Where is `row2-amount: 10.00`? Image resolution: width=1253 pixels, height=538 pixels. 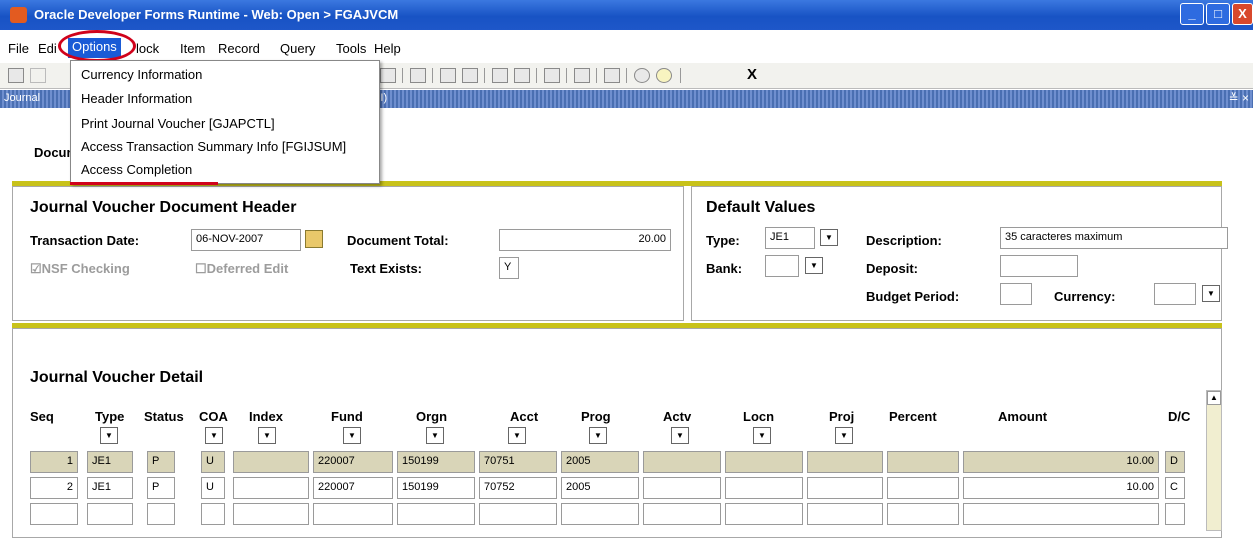
row2-amount: 10.00 is located at coordinates (1061, 488).